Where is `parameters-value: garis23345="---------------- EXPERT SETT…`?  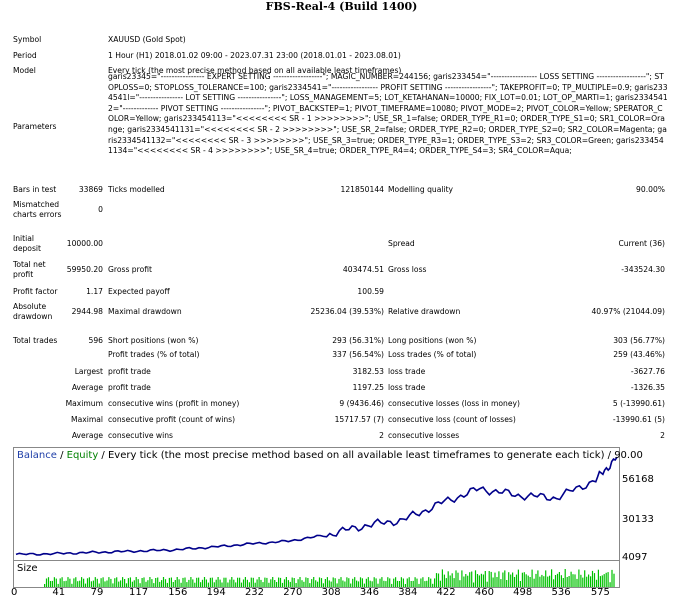 parameters-value: garis23345="---------------- EXPERT SETT… is located at coordinates (388, 114).